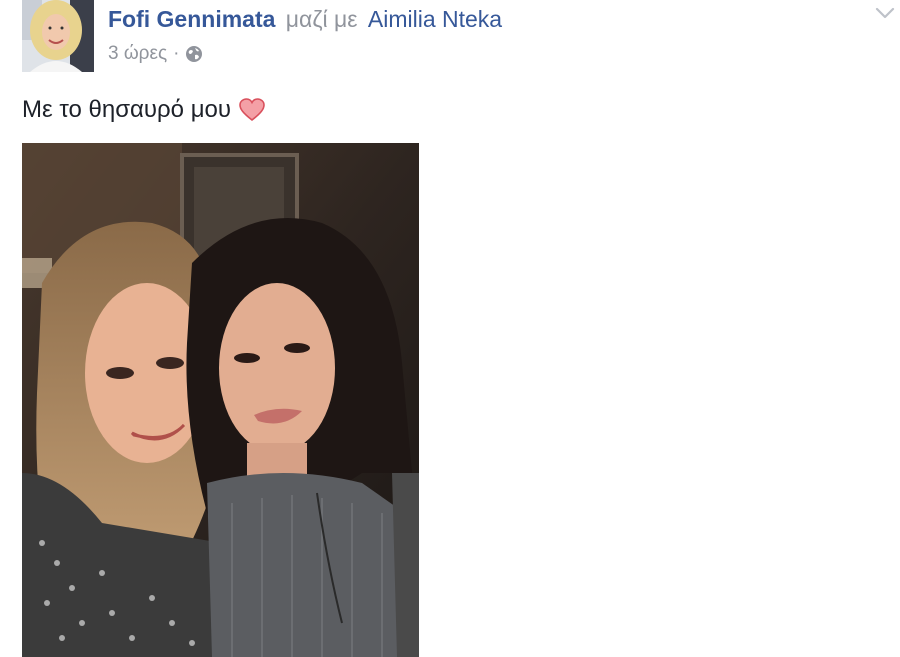  What do you see at coordinates (194, 54) in the screenshot?
I see `globe-icon` at bounding box center [194, 54].